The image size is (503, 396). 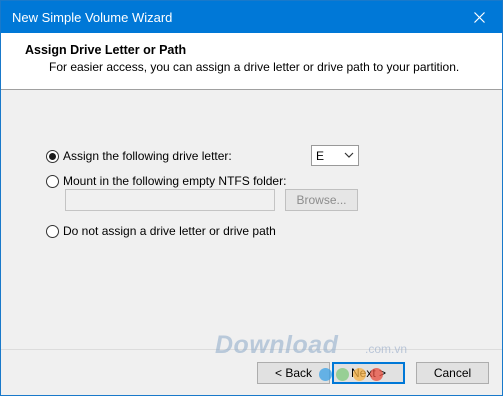 I want to click on assign-letter-label: Assign the following drive letter:, so click(x=147, y=156).